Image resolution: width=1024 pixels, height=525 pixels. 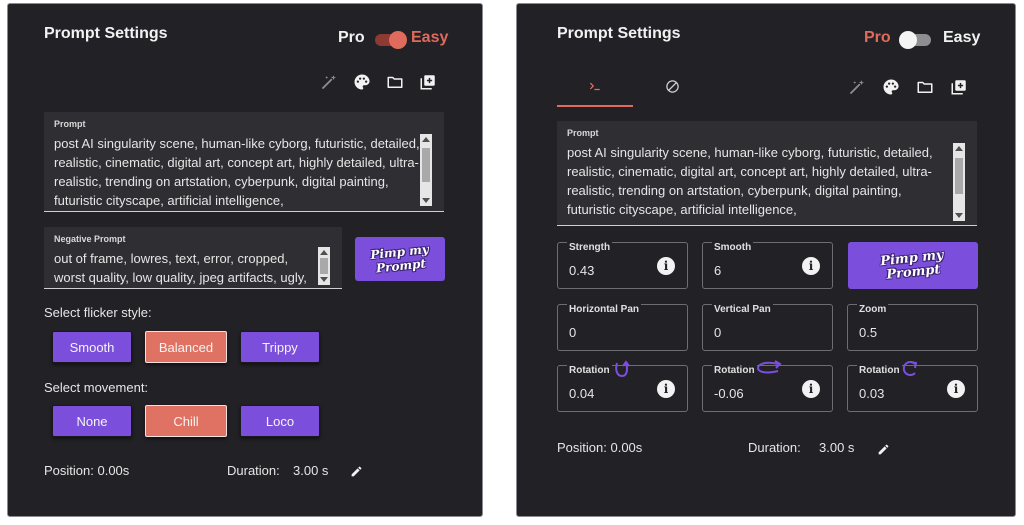 I want to click on flicker-smooth-button: Smooth, so click(x=92, y=347).